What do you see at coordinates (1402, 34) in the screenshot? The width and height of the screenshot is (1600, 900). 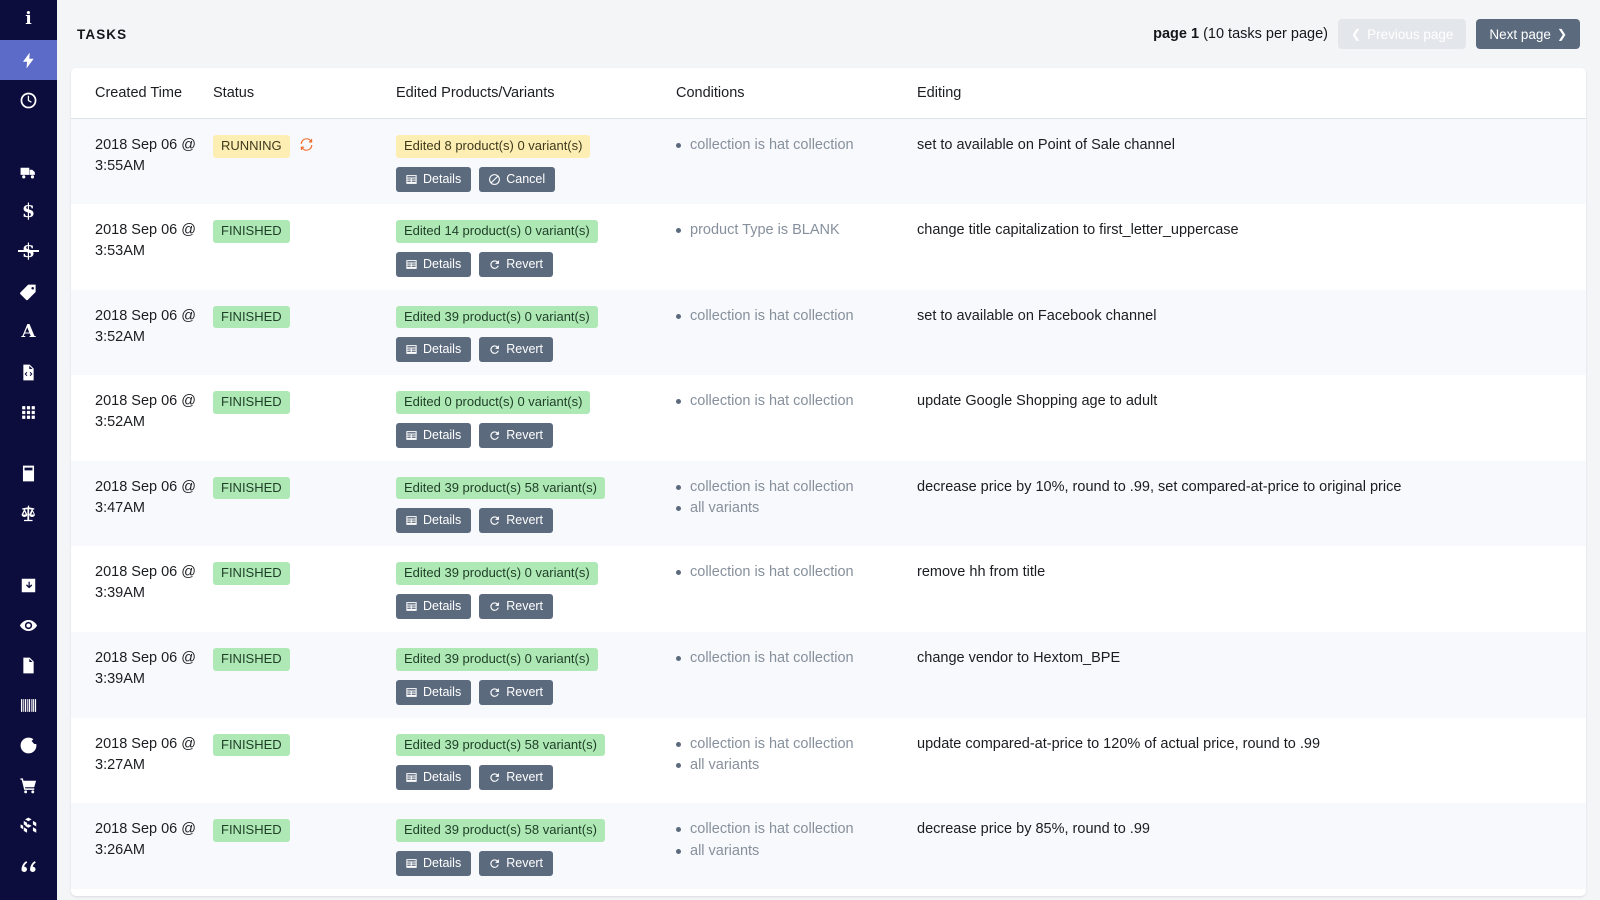 I see `previous-page-button: ❮ Previous page` at bounding box center [1402, 34].